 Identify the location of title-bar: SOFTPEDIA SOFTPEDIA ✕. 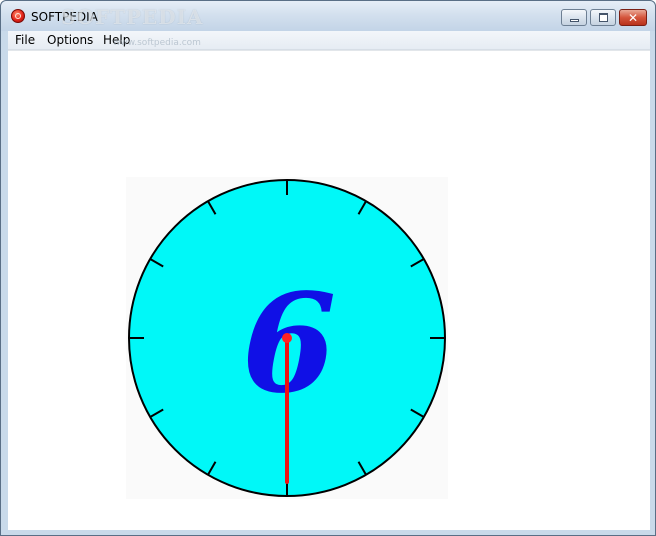
(328, 16).